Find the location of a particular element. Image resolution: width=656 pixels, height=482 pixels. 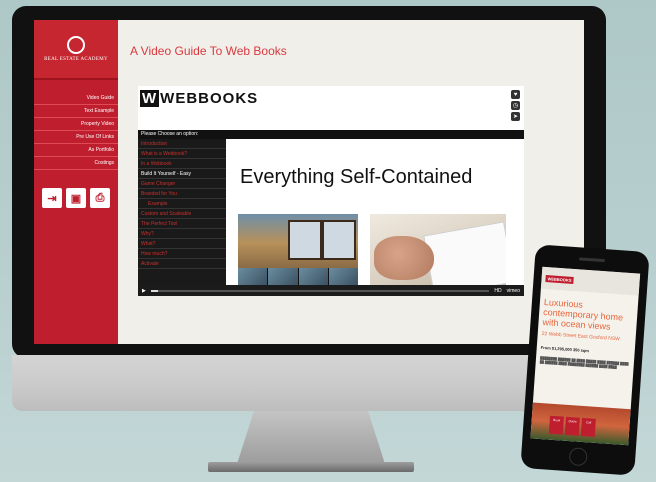

webbooks-logo: W WEBBOOKS is located at coordinates (199, 98).